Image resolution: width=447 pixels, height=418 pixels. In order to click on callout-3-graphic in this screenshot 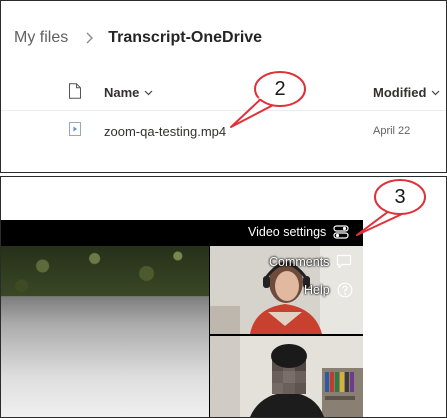, I will do `click(391, 207)`.